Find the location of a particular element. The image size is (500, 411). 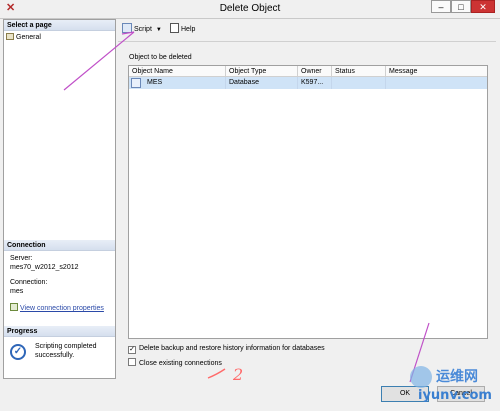

column-object-name: Object Name is located at coordinates (177, 71).